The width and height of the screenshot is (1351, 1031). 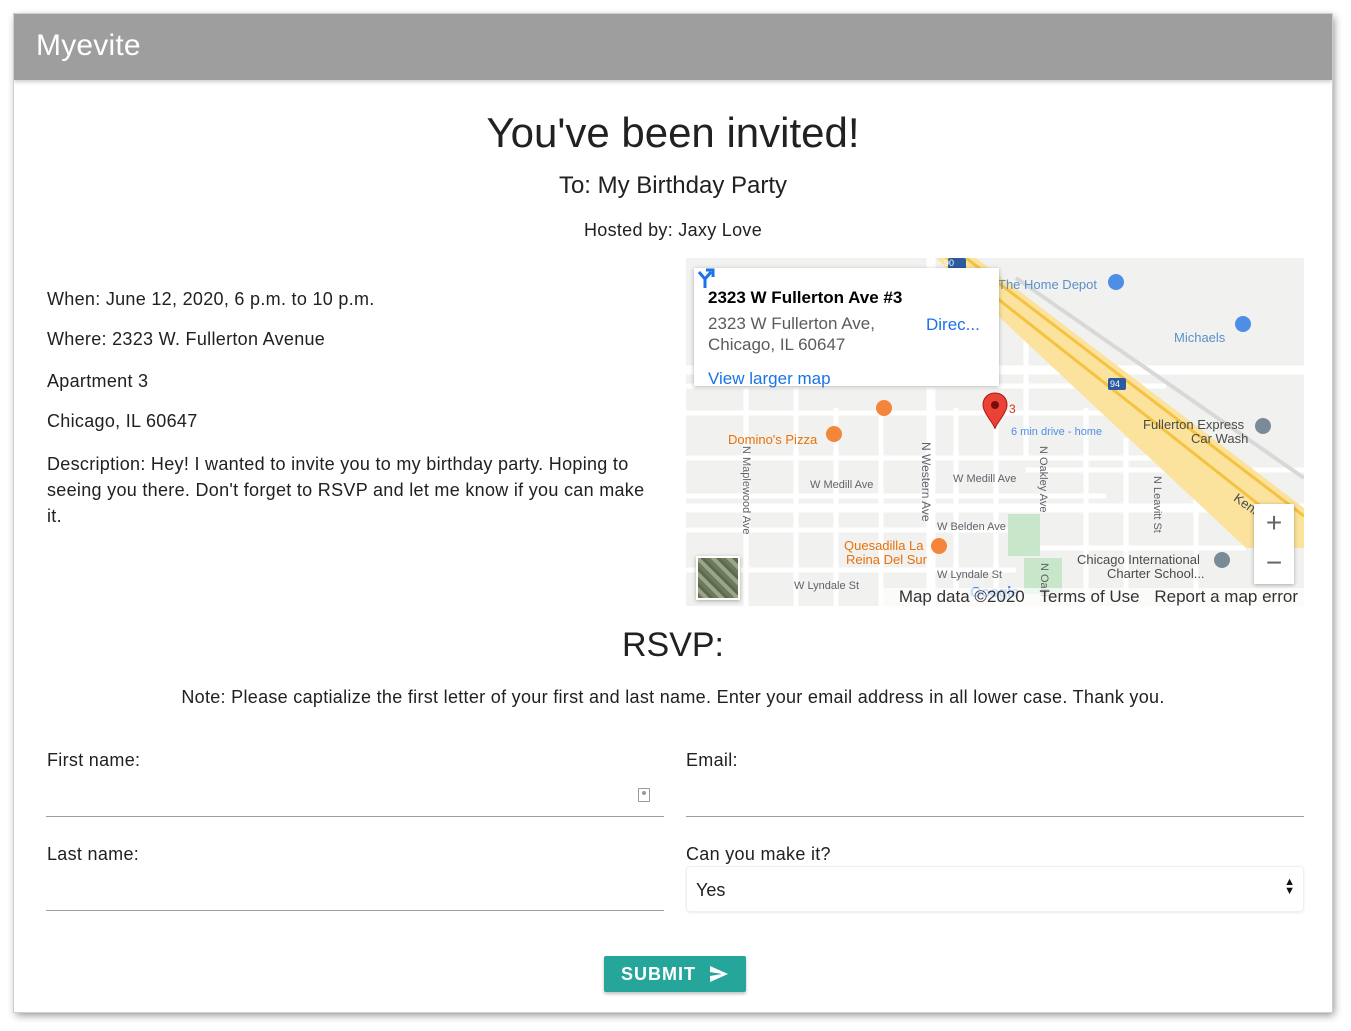 What do you see at coordinates (719, 974) in the screenshot?
I see `send-icon` at bounding box center [719, 974].